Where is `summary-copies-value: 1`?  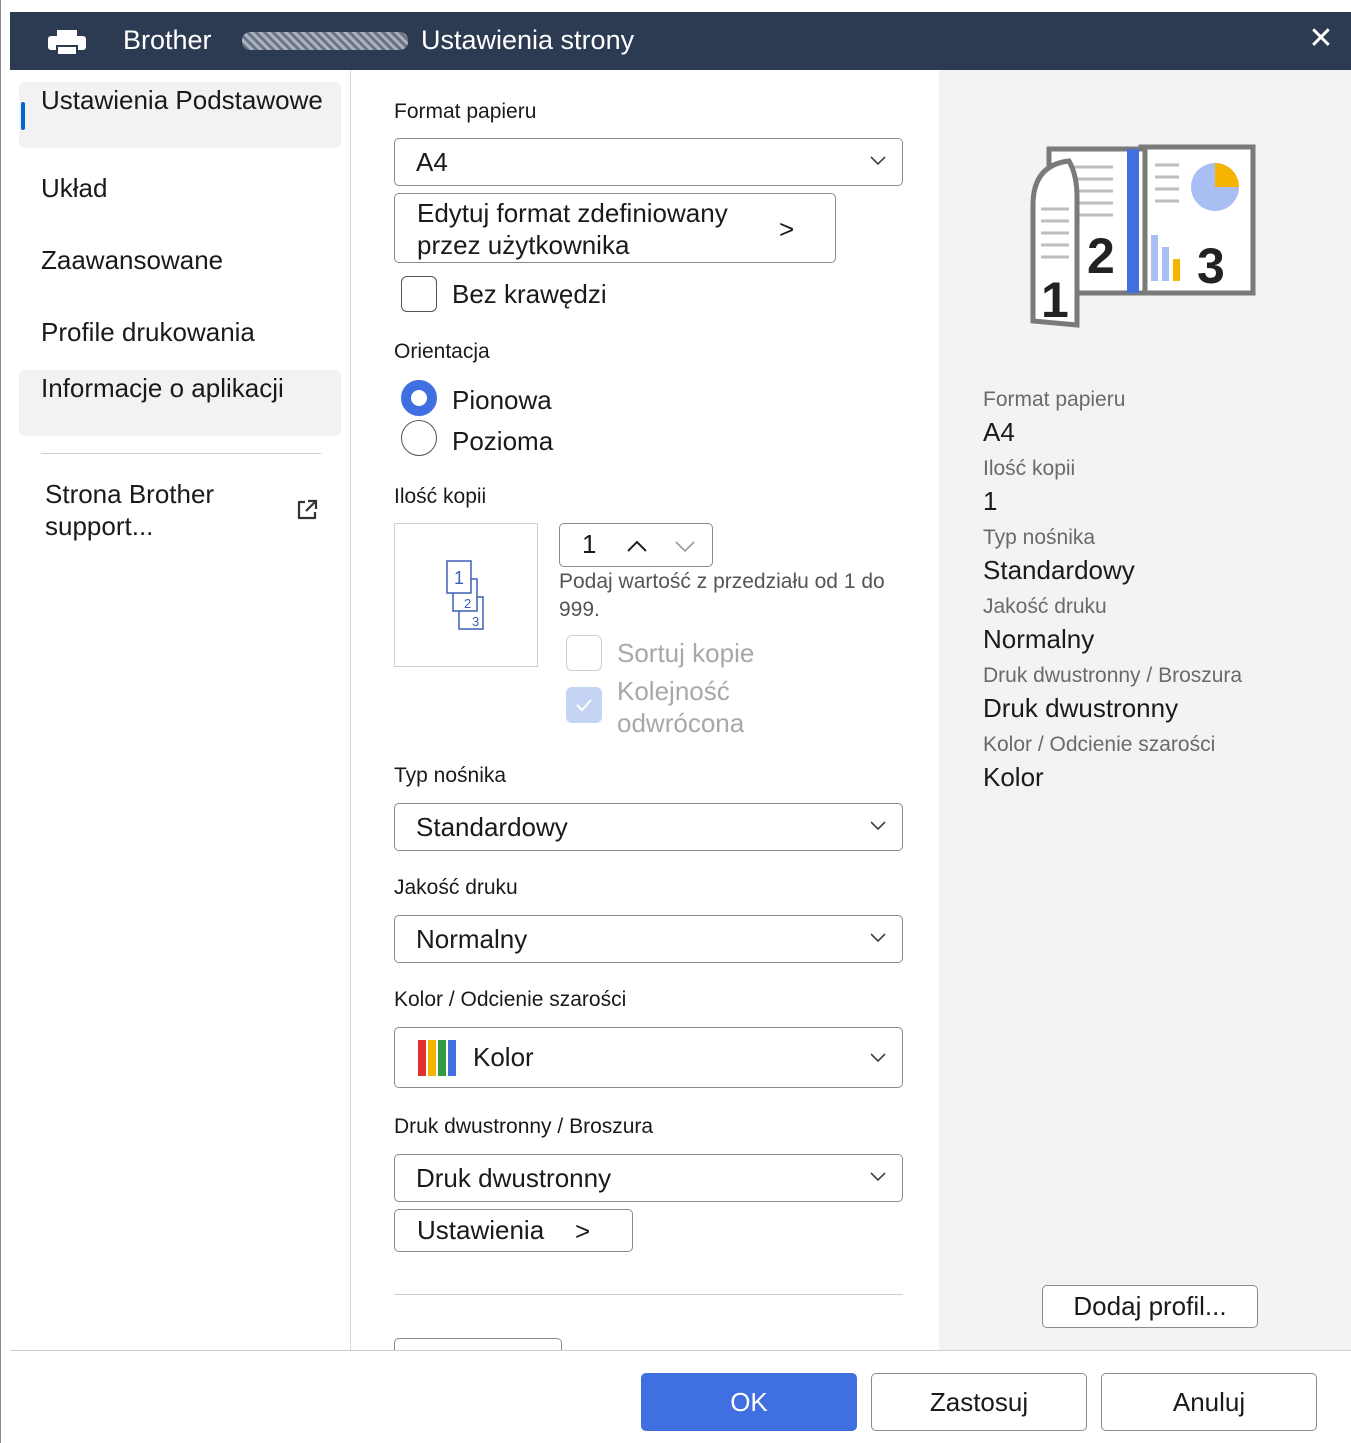 summary-copies-value: 1 is located at coordinates (990, 501).